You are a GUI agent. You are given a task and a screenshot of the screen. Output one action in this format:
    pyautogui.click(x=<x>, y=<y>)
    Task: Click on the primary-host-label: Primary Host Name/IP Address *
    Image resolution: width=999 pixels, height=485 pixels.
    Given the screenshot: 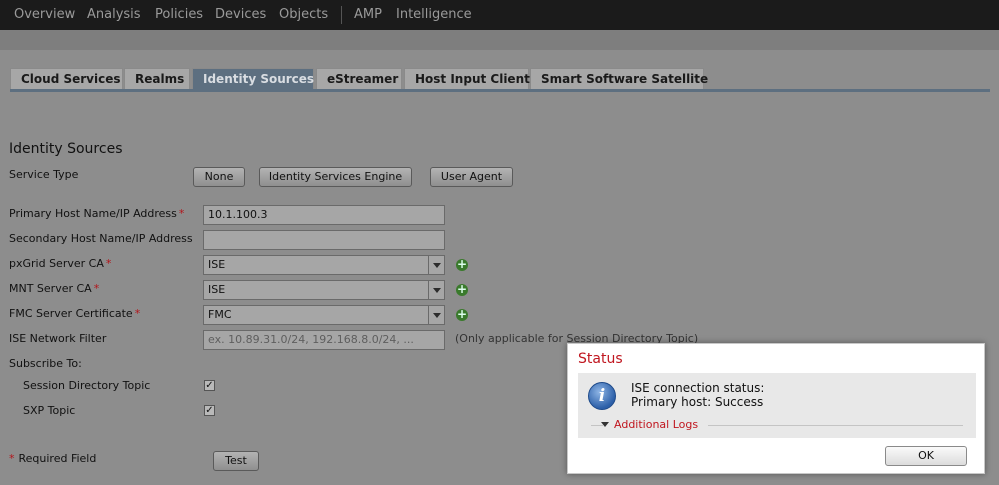 What is the action you would take?
    pyautogui.click(x=96, y=213)
    